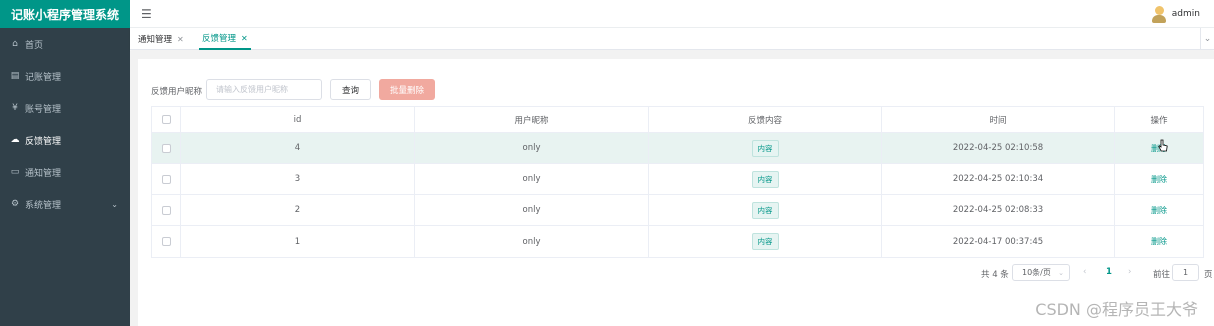 The image size is (1214, 326). What do you see at coordinates (166, 119) in the screenshot?
I see `select-all-checkbox` at bounding box center [166, 119].